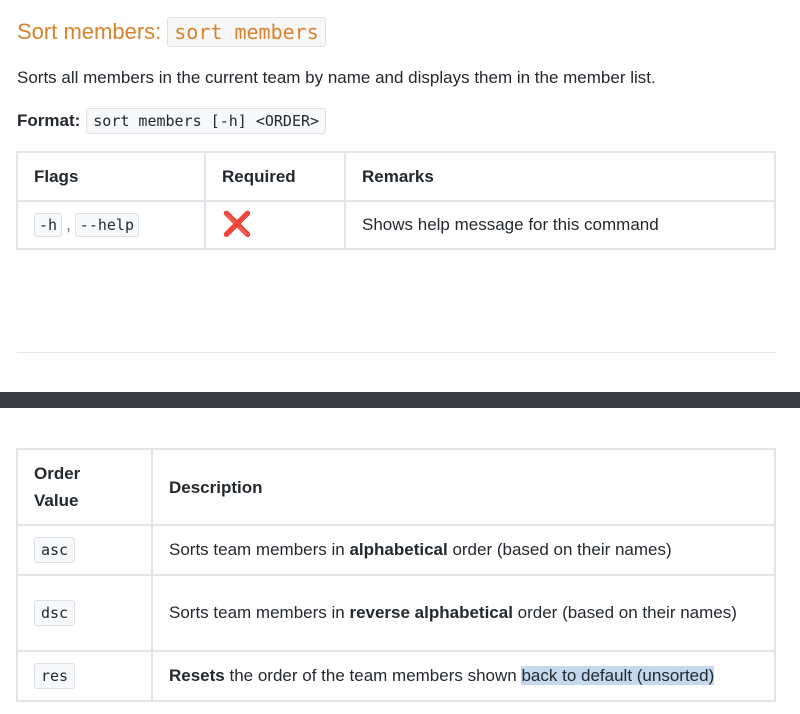 The width and height of the screenshot is (800, 714). I want to click on order-code: dsc, so click(55, 613).